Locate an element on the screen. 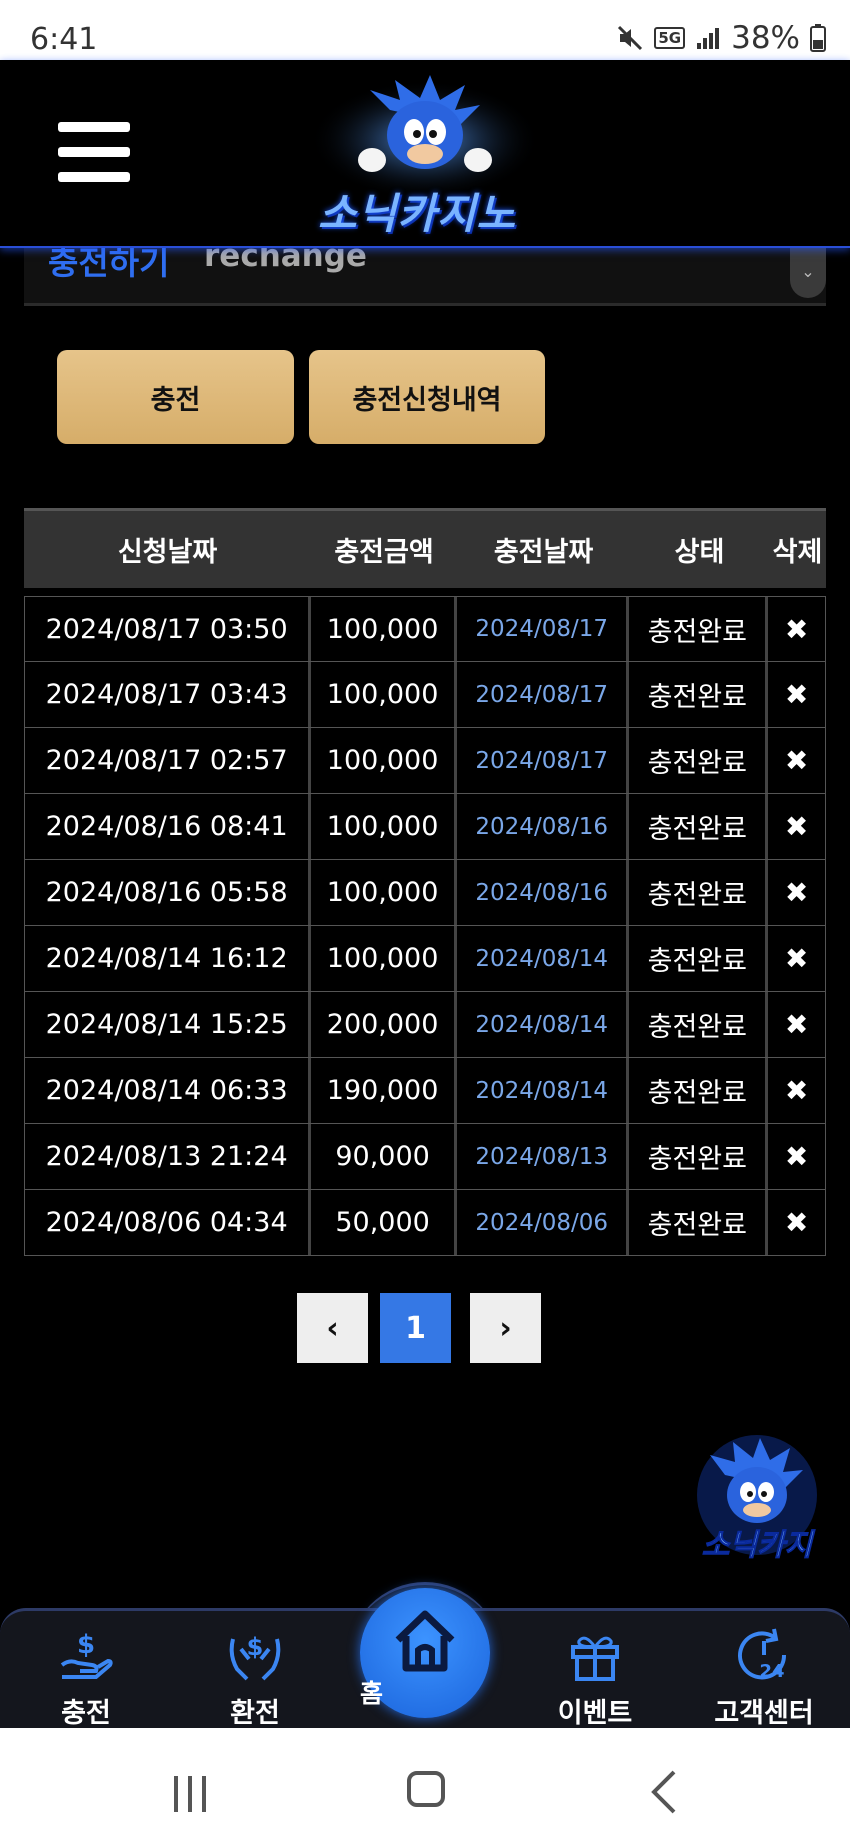 The height and width of the screenshot is (1842, 850). charge-button: 충전 is located at coordinates (175, 397).